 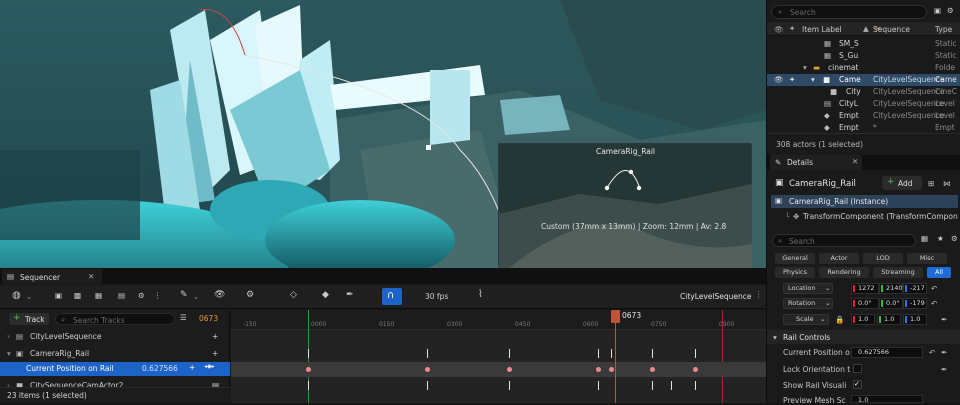 I want to click on location-x-field: 1272, so click(x=865, y=288).